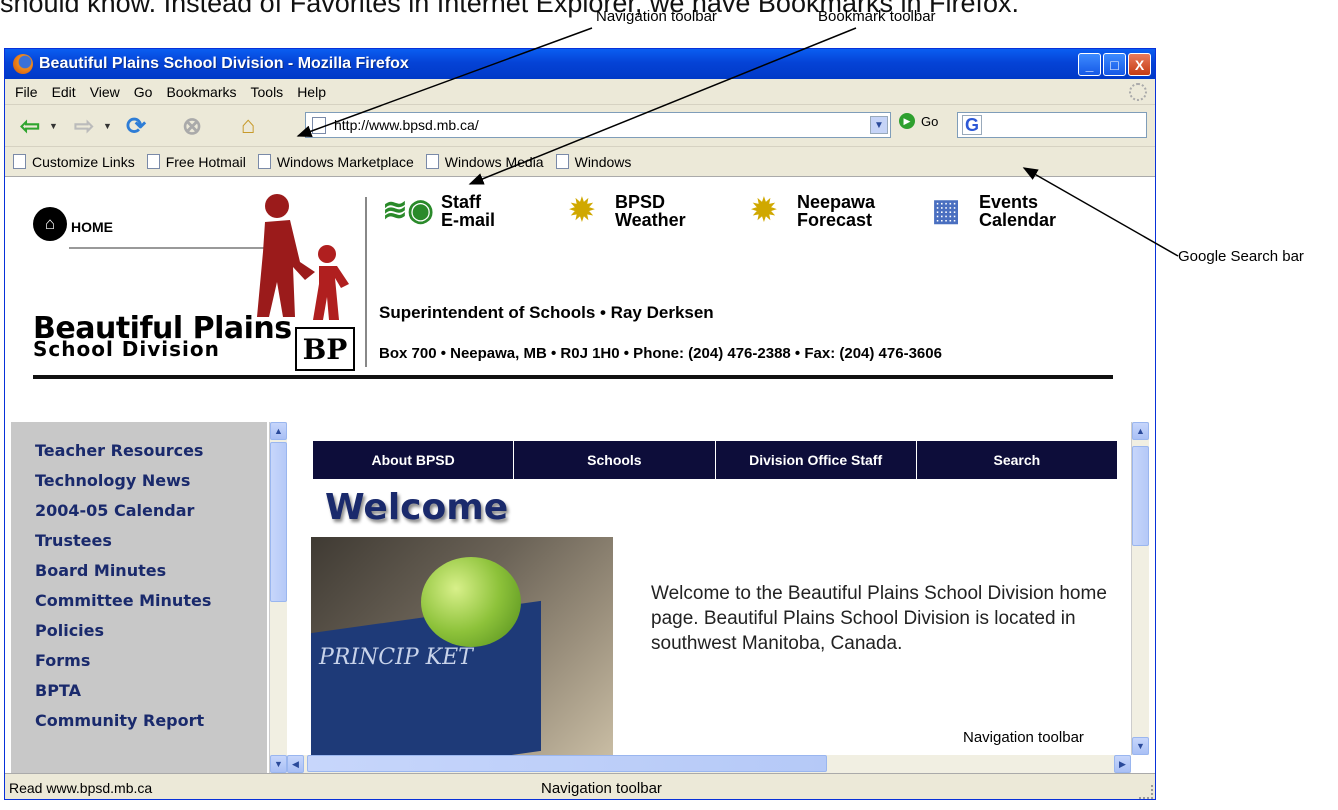 This screenshot has width=1338, height=810. I want to click on quick-link-line2: Calendar, so click(1018, 220).